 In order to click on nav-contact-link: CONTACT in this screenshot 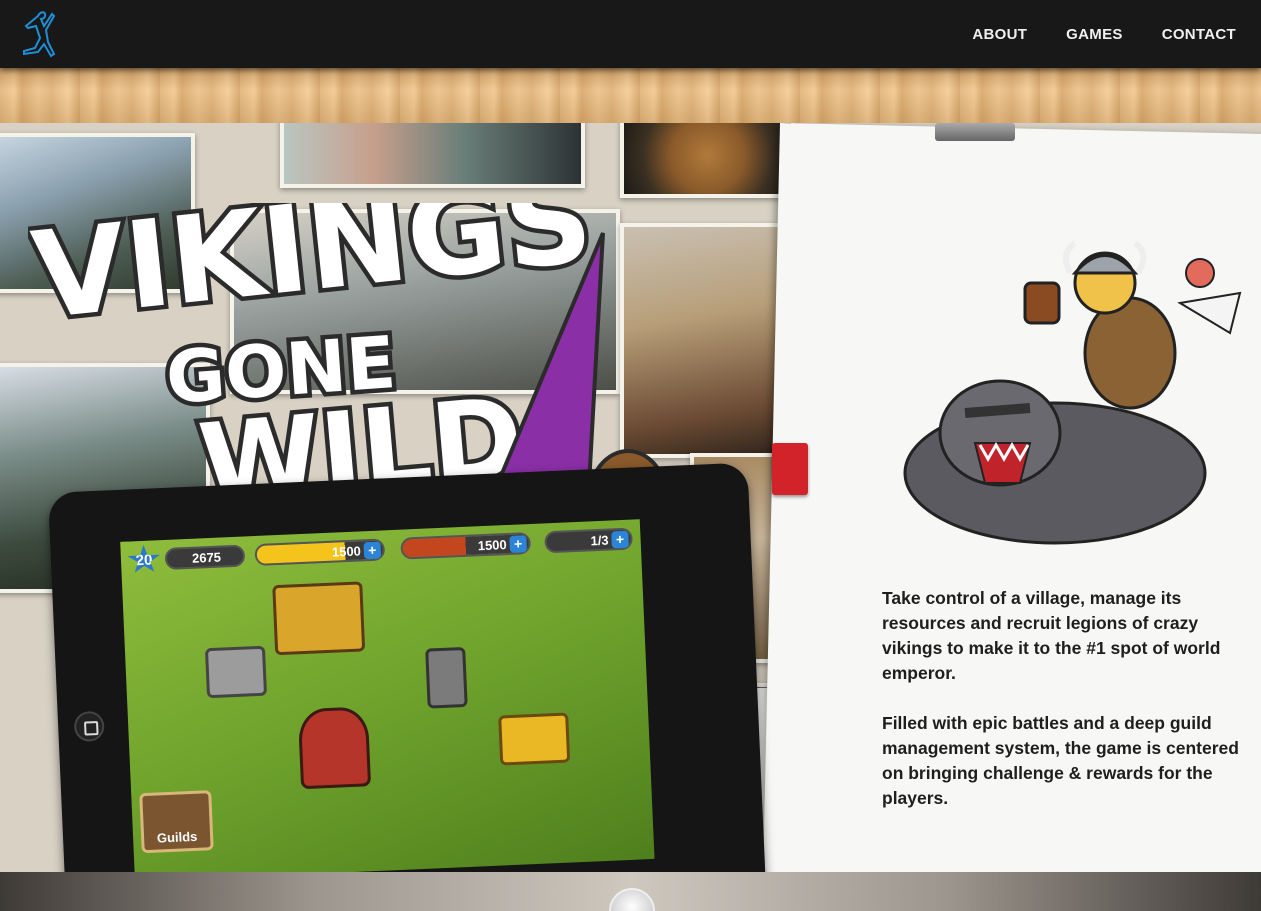, I will do `click(1199, 34)`.